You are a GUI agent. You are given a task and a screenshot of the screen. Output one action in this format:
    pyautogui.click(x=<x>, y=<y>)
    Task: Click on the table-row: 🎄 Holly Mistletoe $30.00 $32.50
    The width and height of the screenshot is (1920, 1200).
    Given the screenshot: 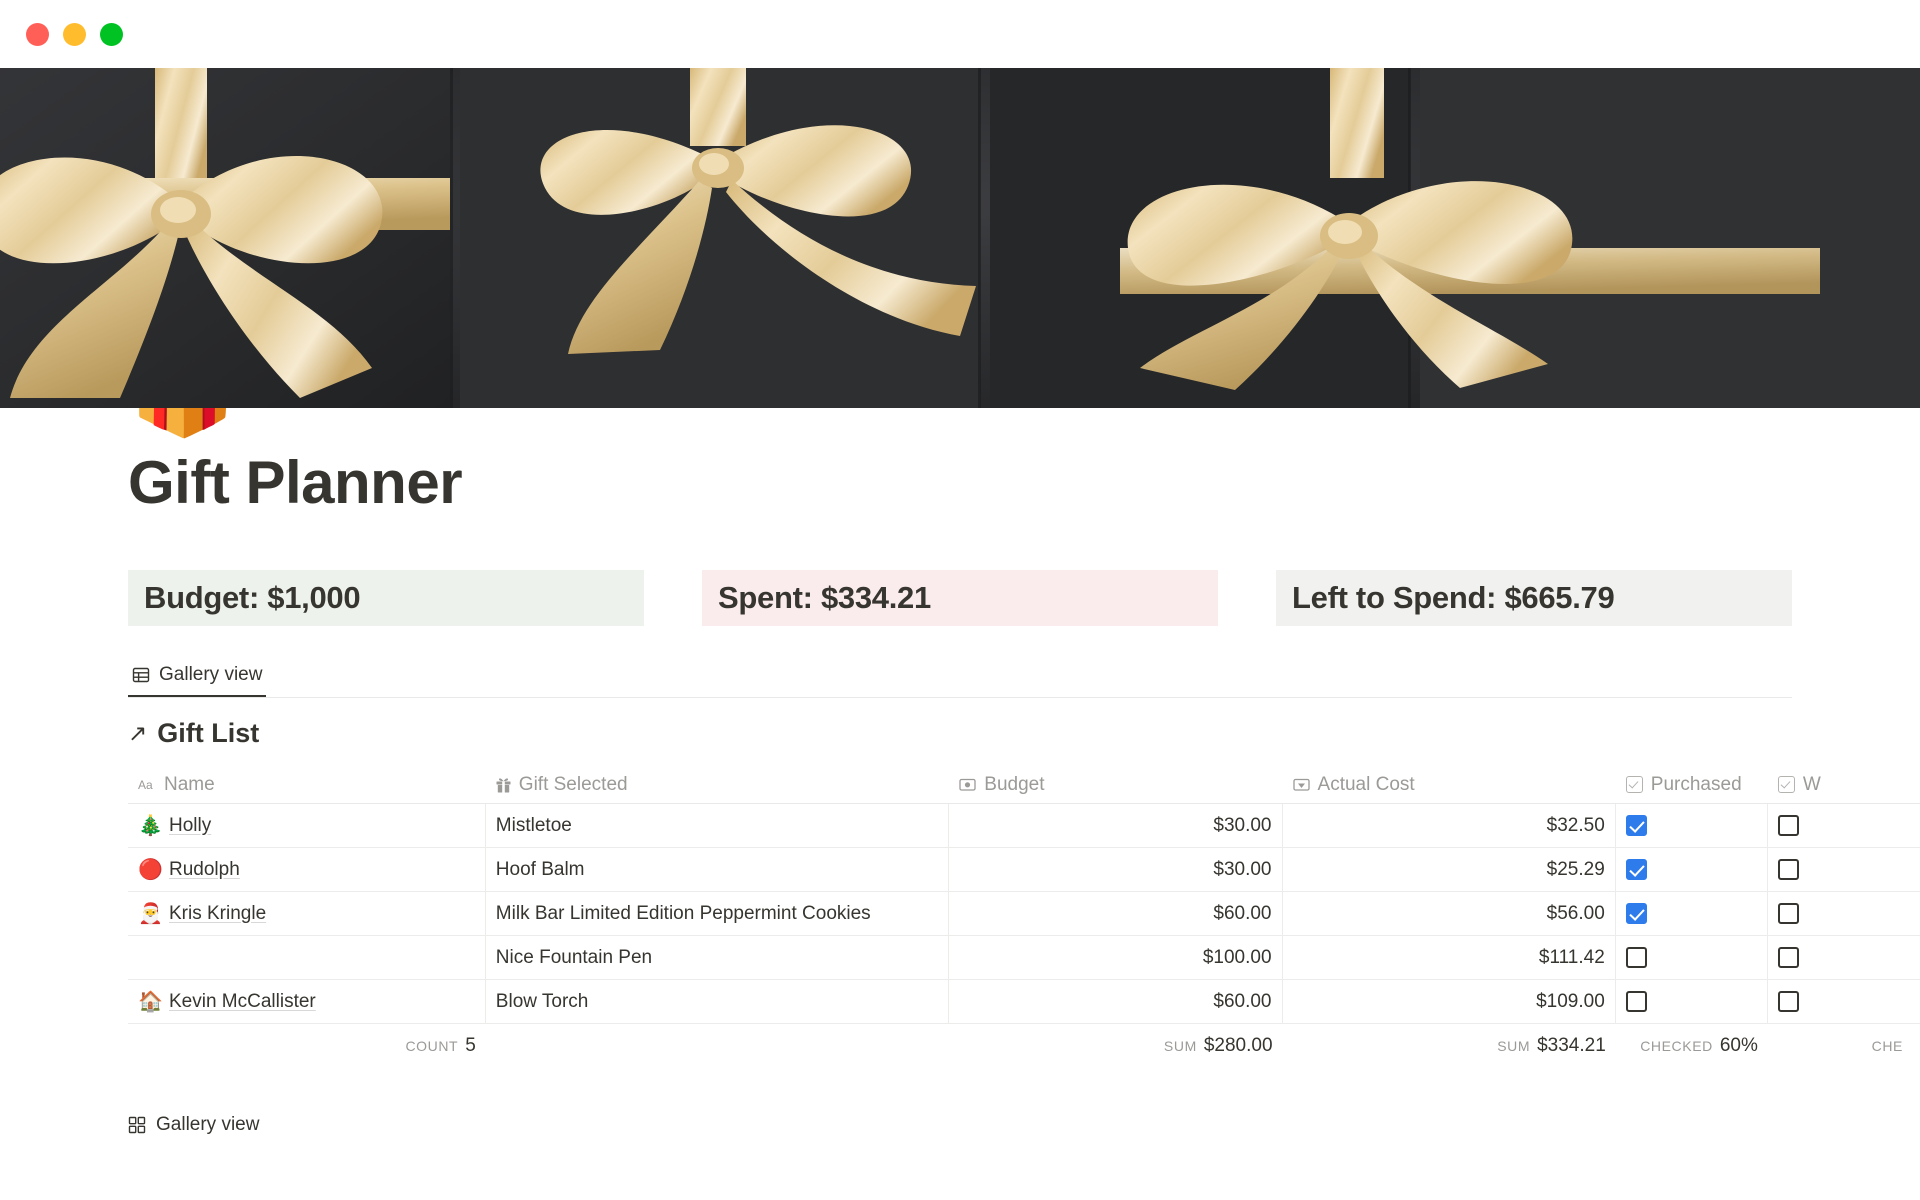 What is the action you would take?
    pyautogui.click(x=1024, y=826)
    